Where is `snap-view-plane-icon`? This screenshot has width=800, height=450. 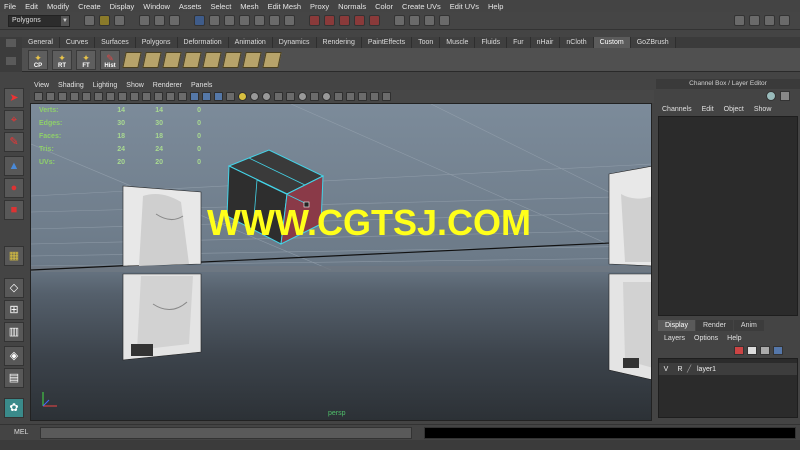
snap-view-plane-icon is located at coordinates (359, 20).